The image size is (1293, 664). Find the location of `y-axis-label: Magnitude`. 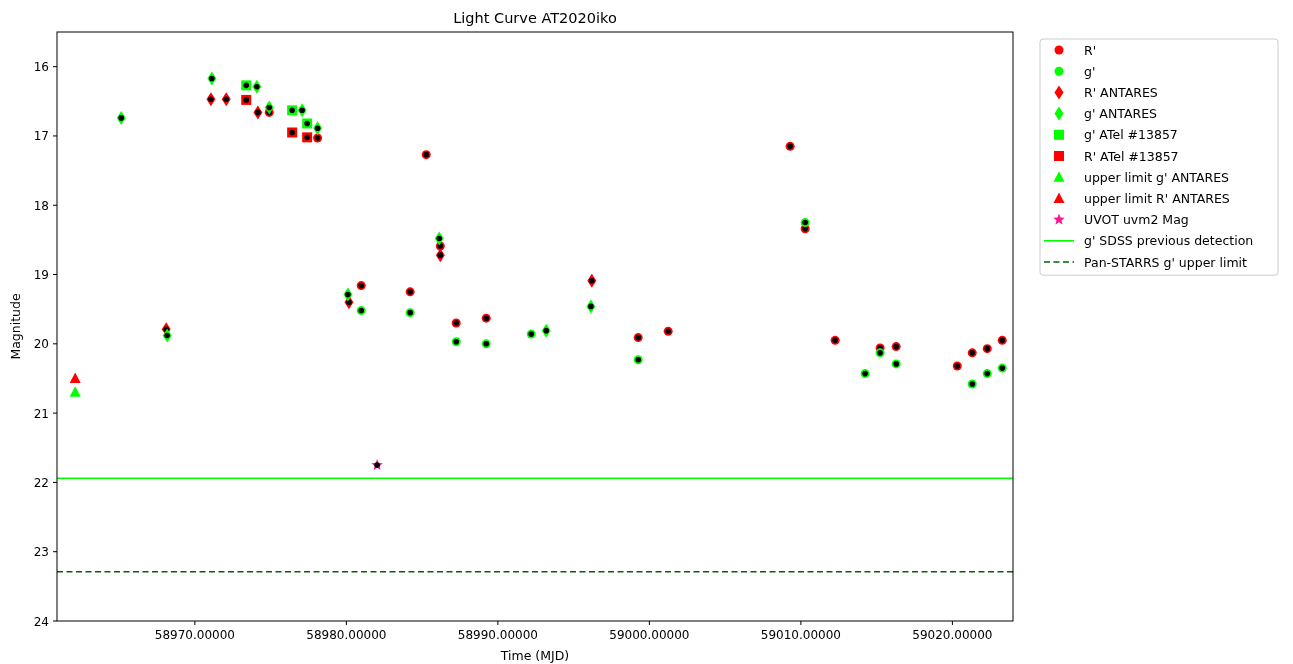

y-axis-label: Magnitude is located at coordinates (15, 326).